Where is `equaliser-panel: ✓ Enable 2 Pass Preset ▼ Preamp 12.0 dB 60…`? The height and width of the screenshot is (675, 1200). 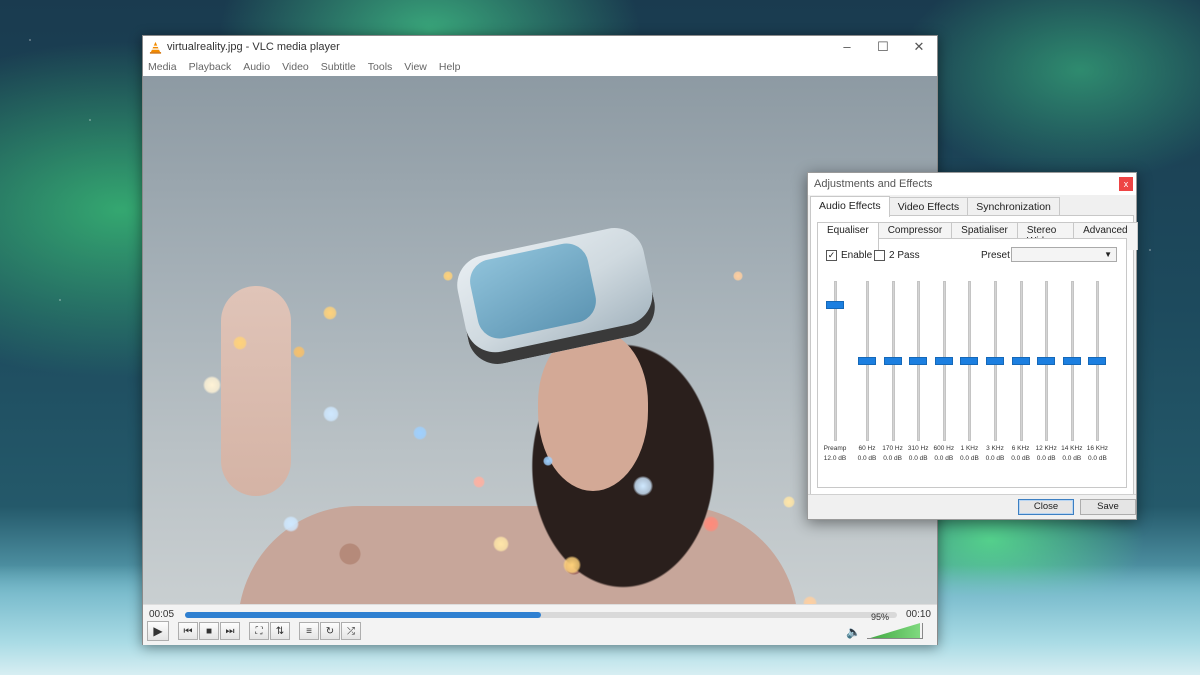 equaliser-panel: ✓ Enable 2 Pass Preset ▼ Preamp 12.0 dB 60… is located at coordinates (972, 363).